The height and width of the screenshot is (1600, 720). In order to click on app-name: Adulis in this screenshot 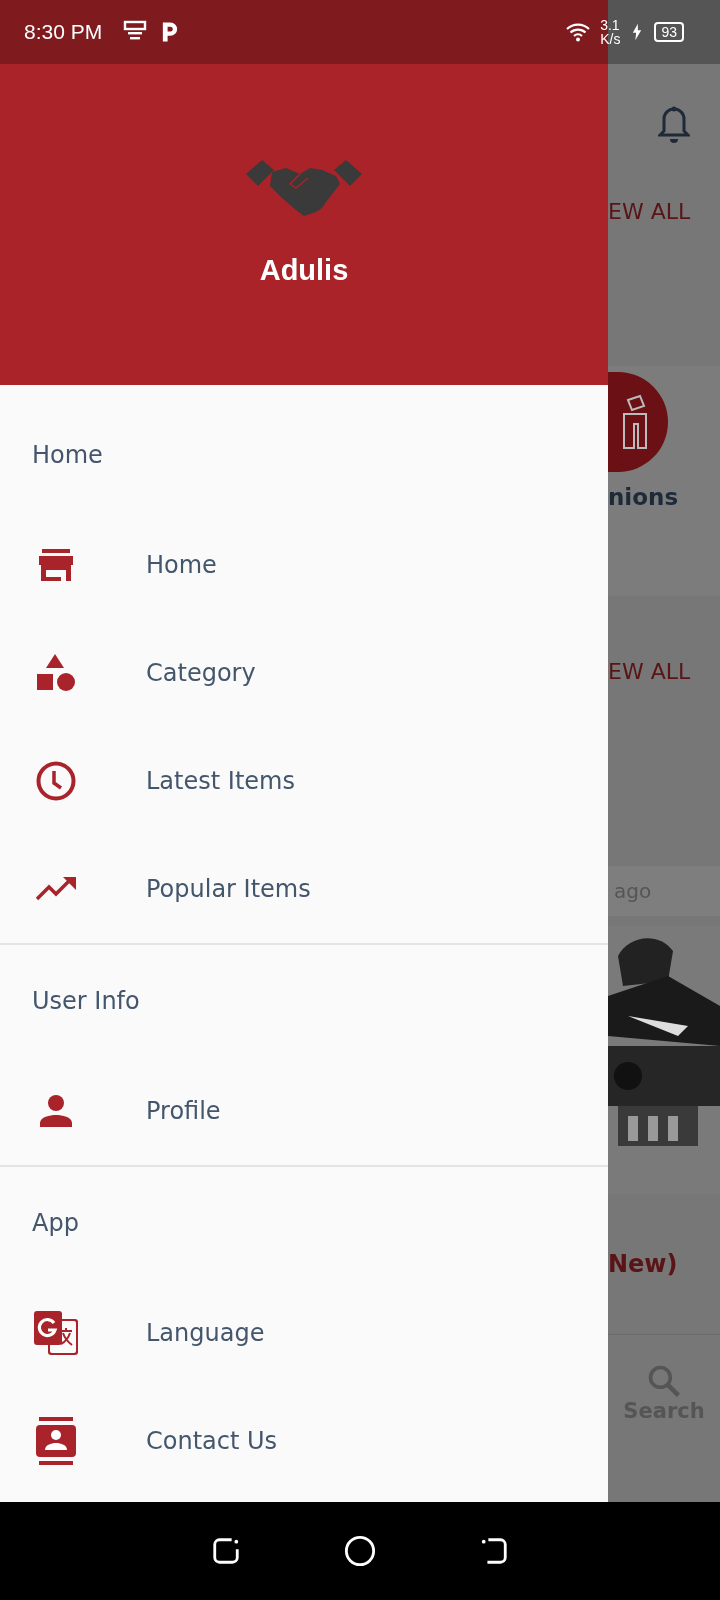, I will do `click(304, 270)`.